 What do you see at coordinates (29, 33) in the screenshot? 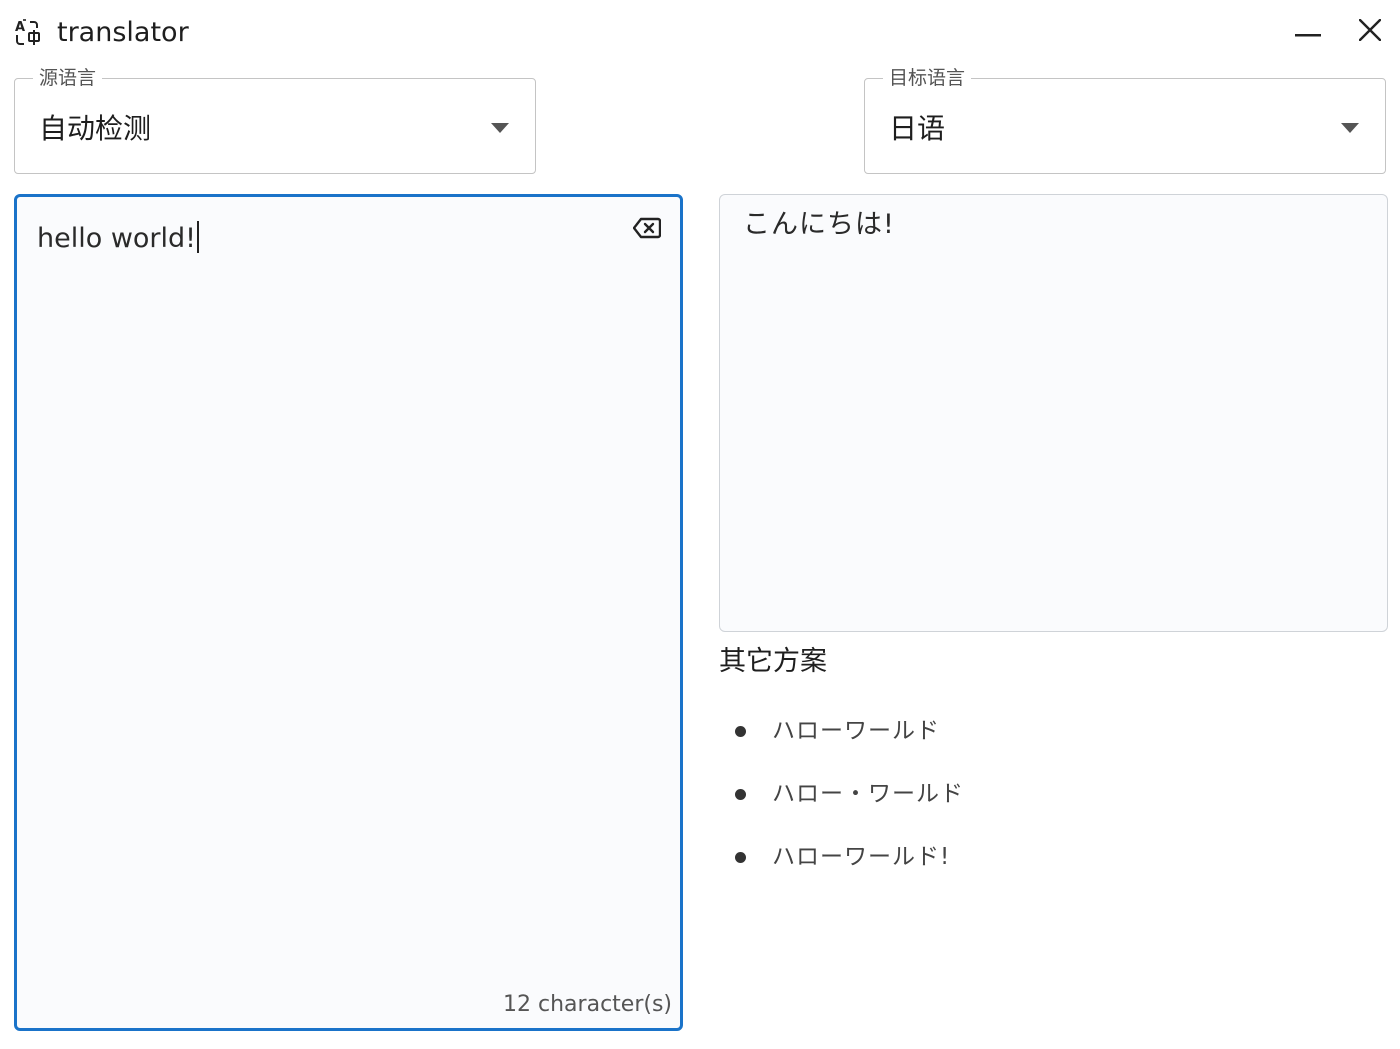
I see `translate-icon: A` at bounding box center [29, 33].